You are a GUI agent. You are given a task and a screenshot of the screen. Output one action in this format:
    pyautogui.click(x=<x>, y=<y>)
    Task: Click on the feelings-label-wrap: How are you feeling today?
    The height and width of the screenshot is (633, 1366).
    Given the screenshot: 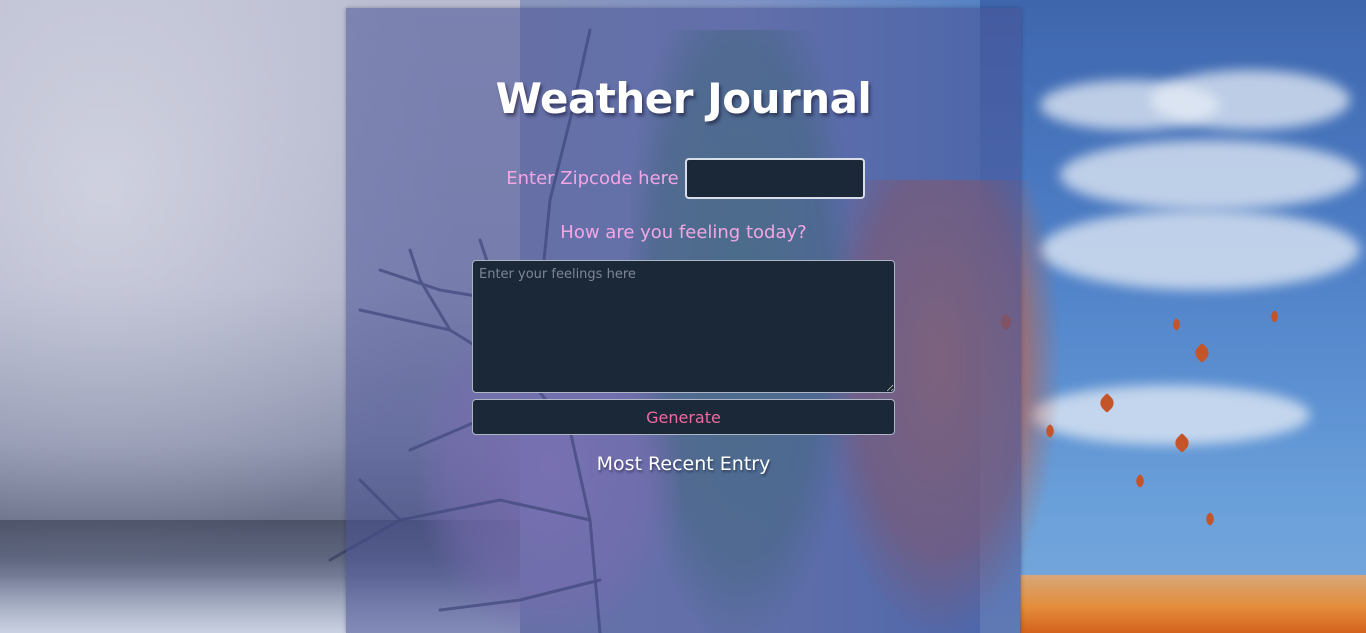 What is the action you would take?
    pyautogui.click(x=683, y=232)
    